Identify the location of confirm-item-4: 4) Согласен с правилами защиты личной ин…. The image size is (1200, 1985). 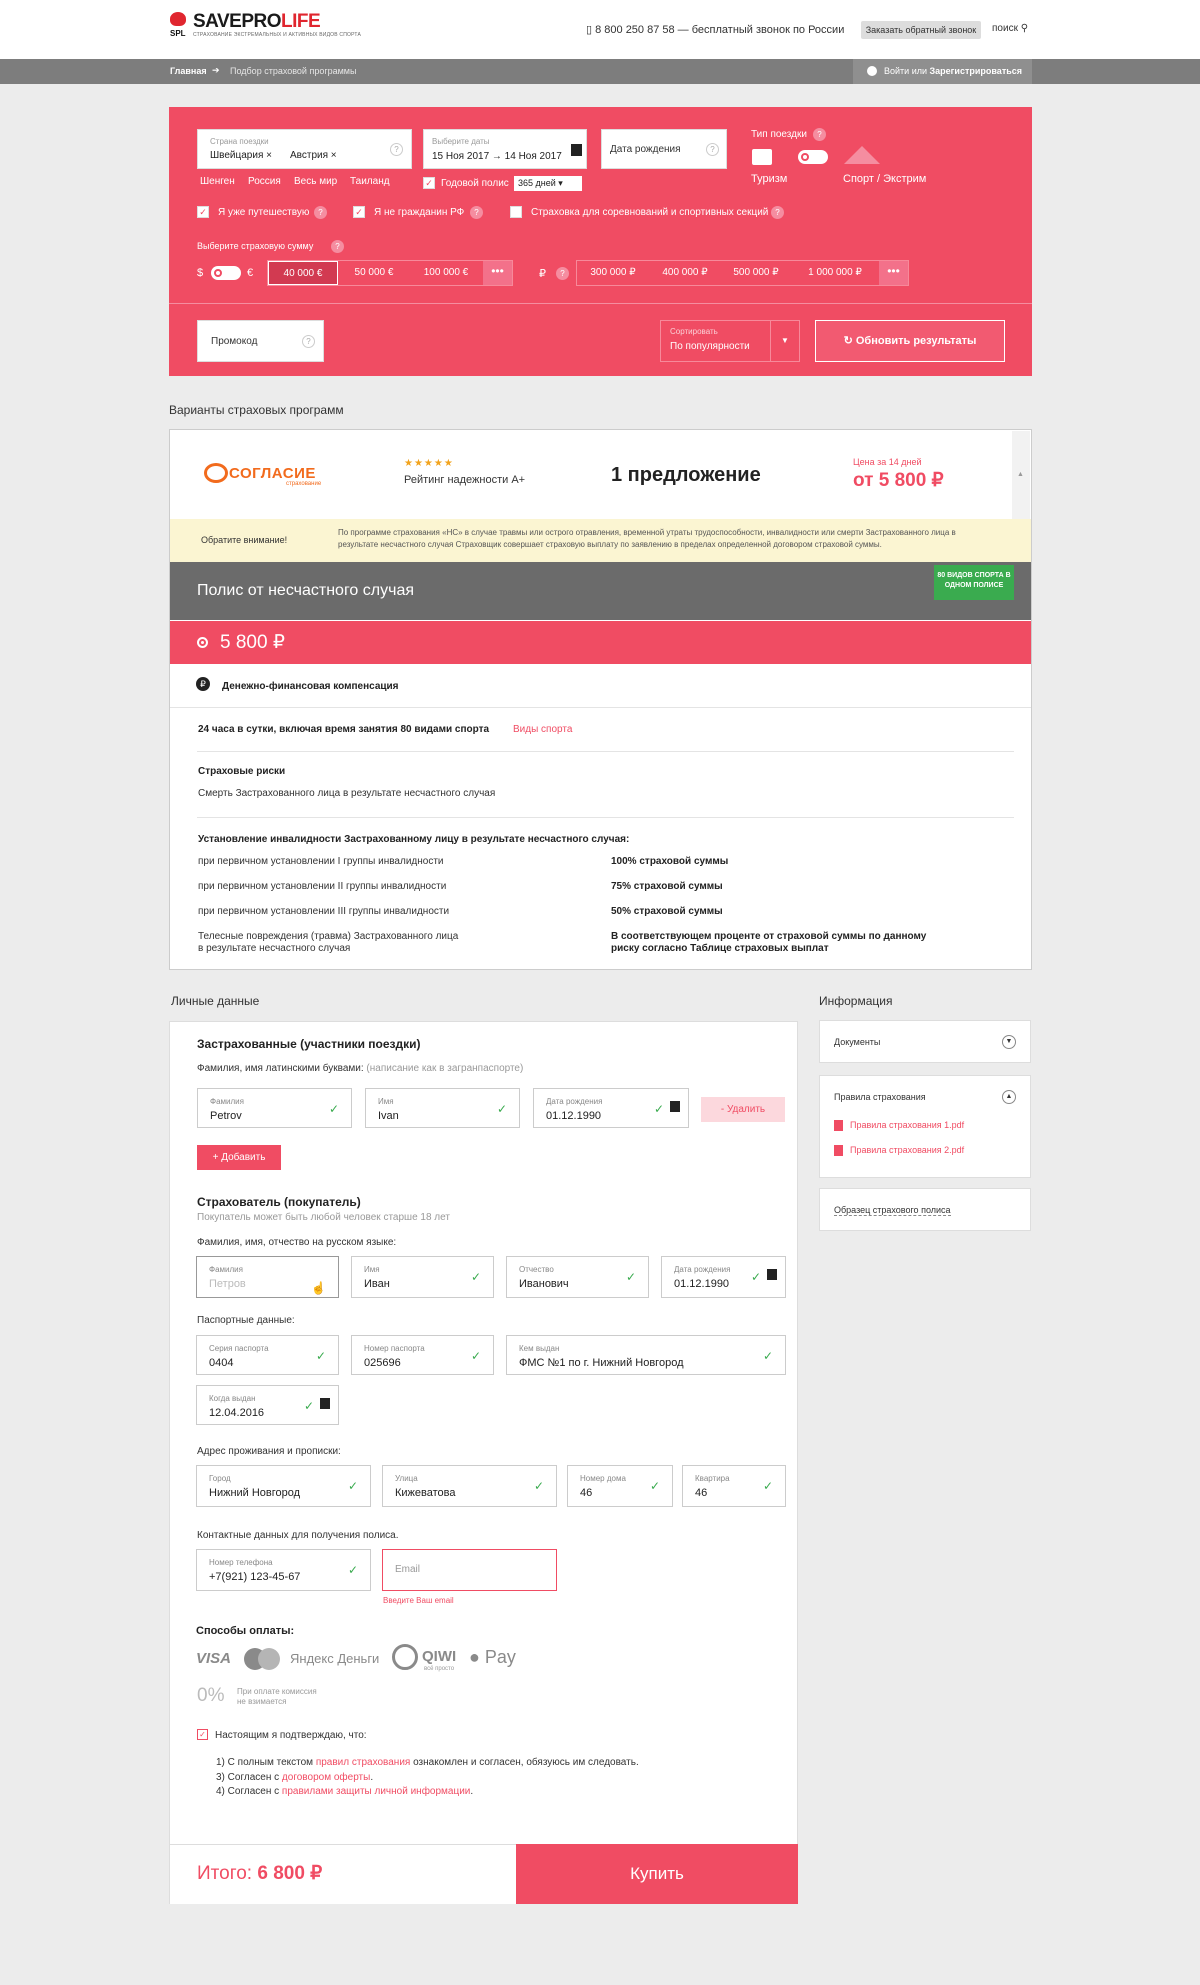
(345, 1791).